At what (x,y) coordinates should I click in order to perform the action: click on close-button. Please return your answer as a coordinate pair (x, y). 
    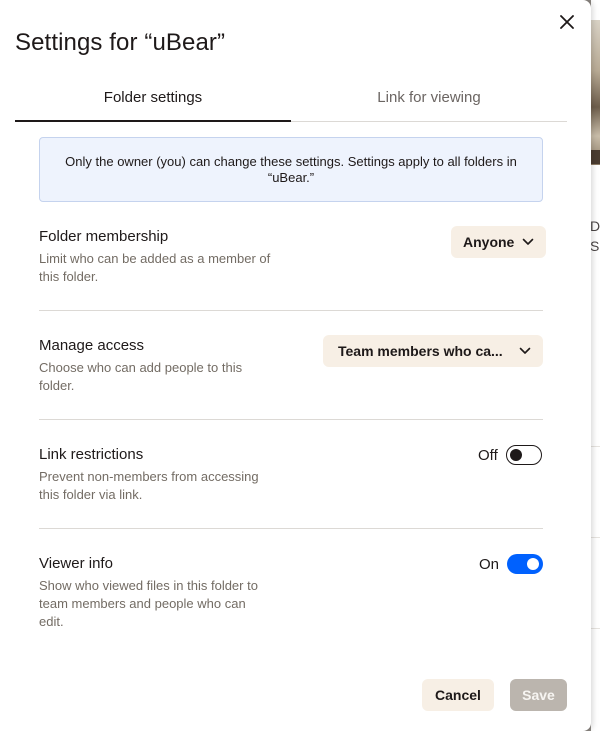
    Looking at the image, I should click on (567, 22).